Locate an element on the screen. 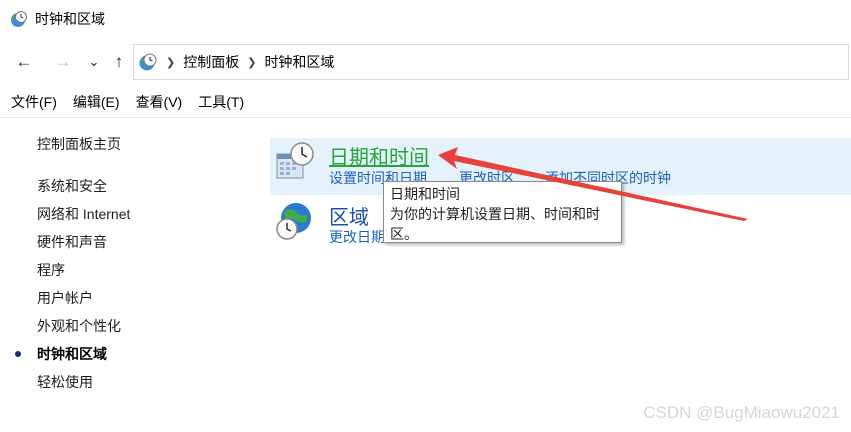 The height and width of the screenshot is (432, 851). forward-button: → is located at coordinates (63, 62).